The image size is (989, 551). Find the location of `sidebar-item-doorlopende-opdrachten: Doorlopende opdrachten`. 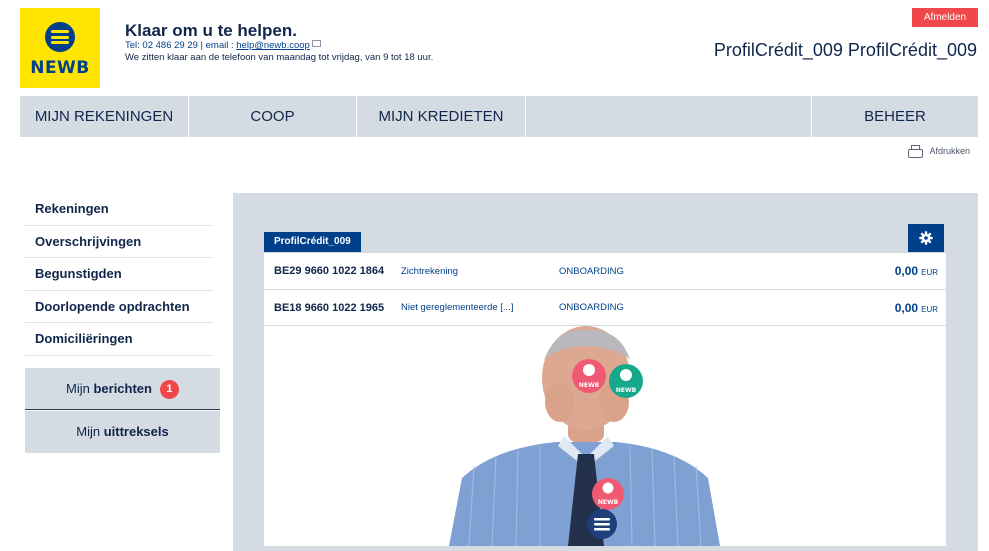

sidebar-item-doorlopende-opdrachten: Doorlopende opdrachten is located at coordinates (119, 307).